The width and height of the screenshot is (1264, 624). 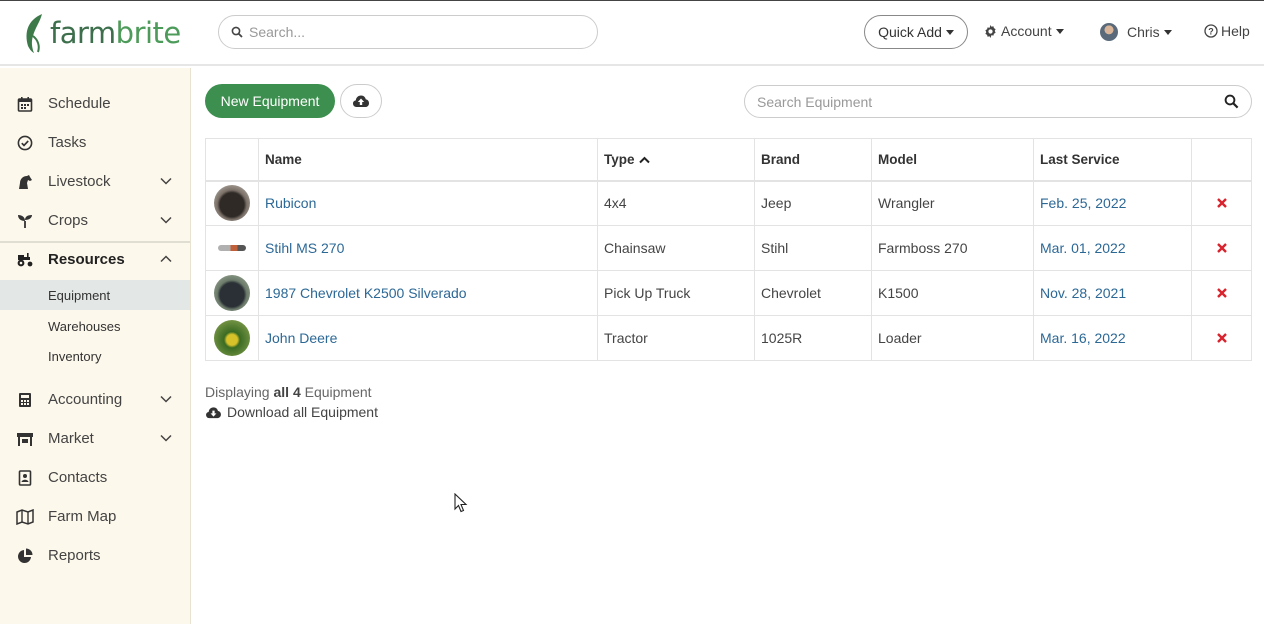 What do you see at coordinates (916, 32) in the screenshot?
I see `quick-add-button: Quick Add` at bounding box center [916, 32].